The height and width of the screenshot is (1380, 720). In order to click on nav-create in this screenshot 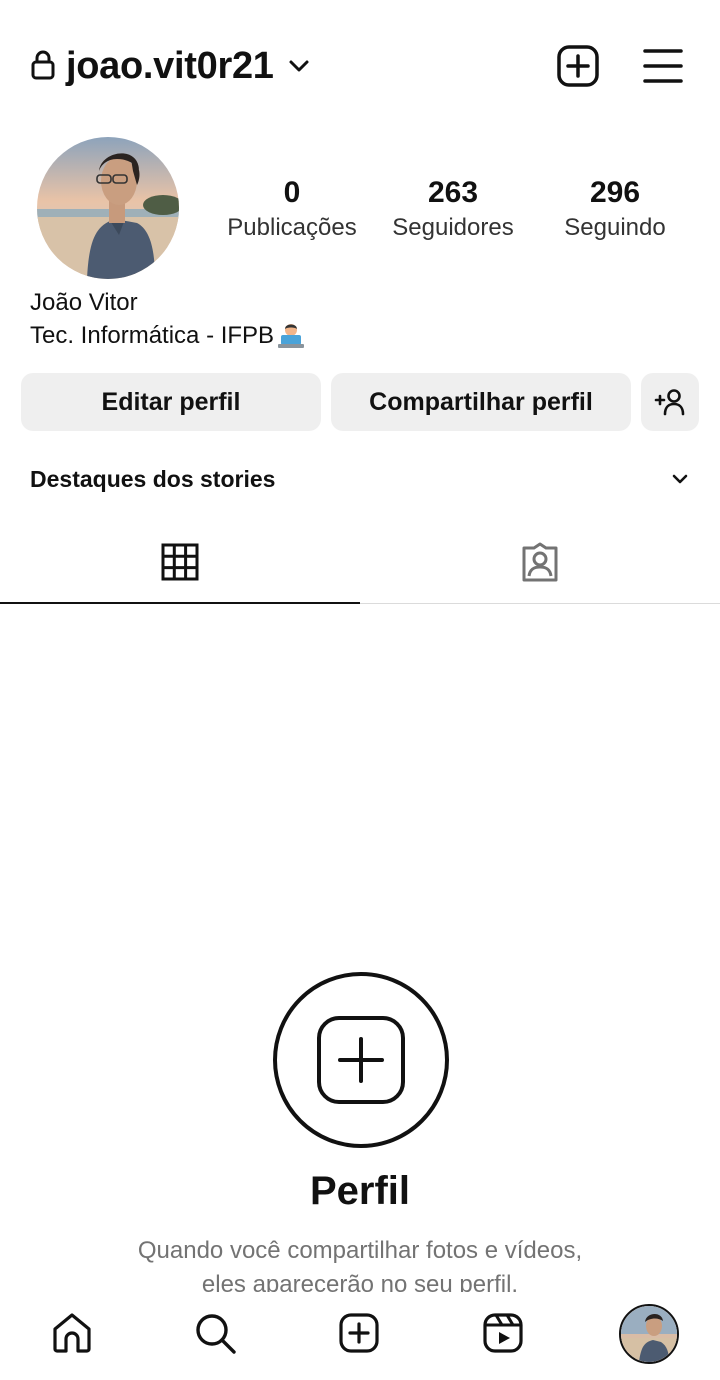, I will do `click(359, 1333)`.